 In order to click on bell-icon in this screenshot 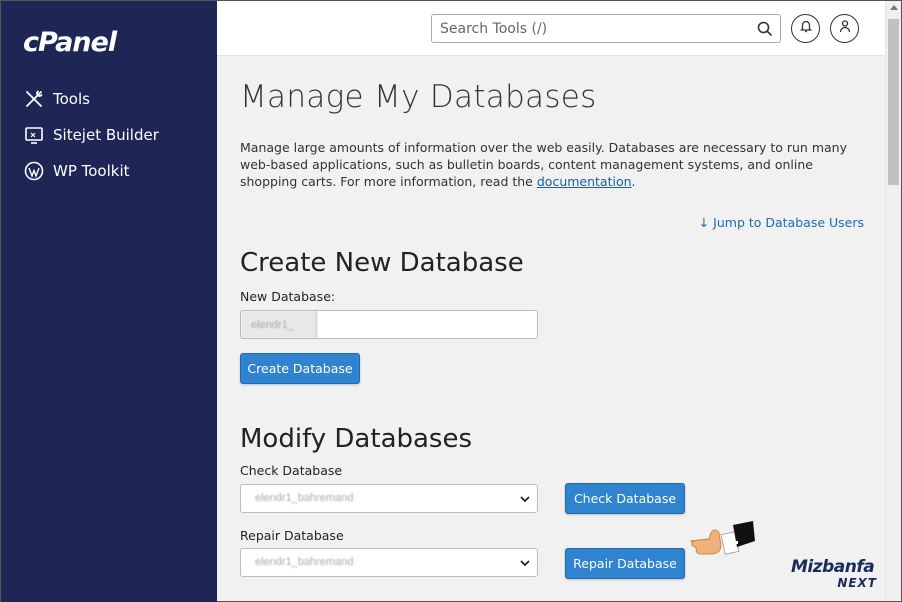, I will do `click(806, 28)`.